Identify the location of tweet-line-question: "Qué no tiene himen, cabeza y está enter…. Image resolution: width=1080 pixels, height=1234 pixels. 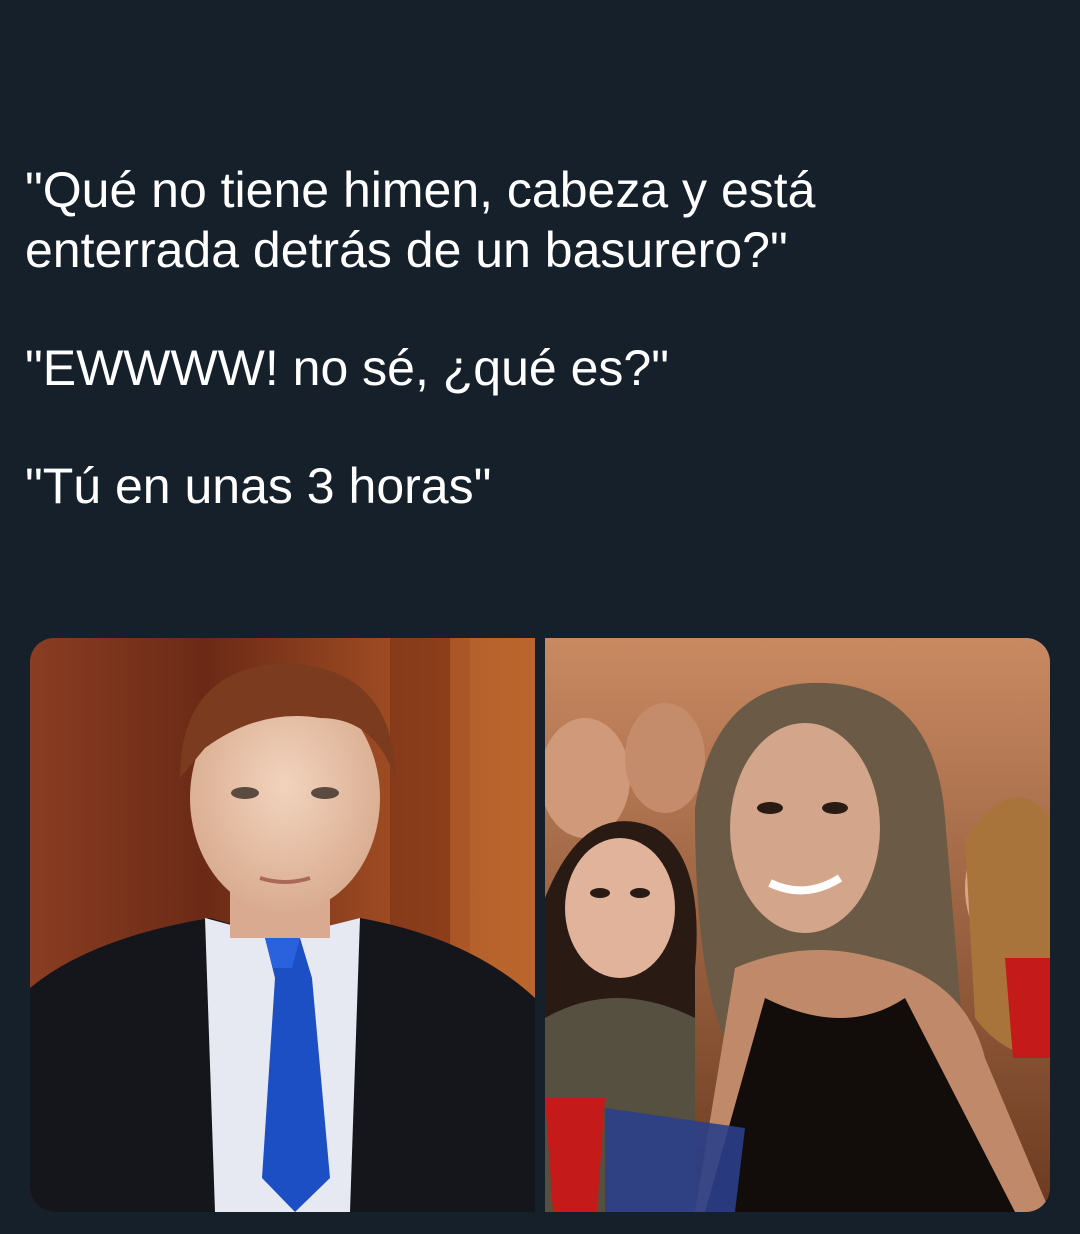
(420, 220).